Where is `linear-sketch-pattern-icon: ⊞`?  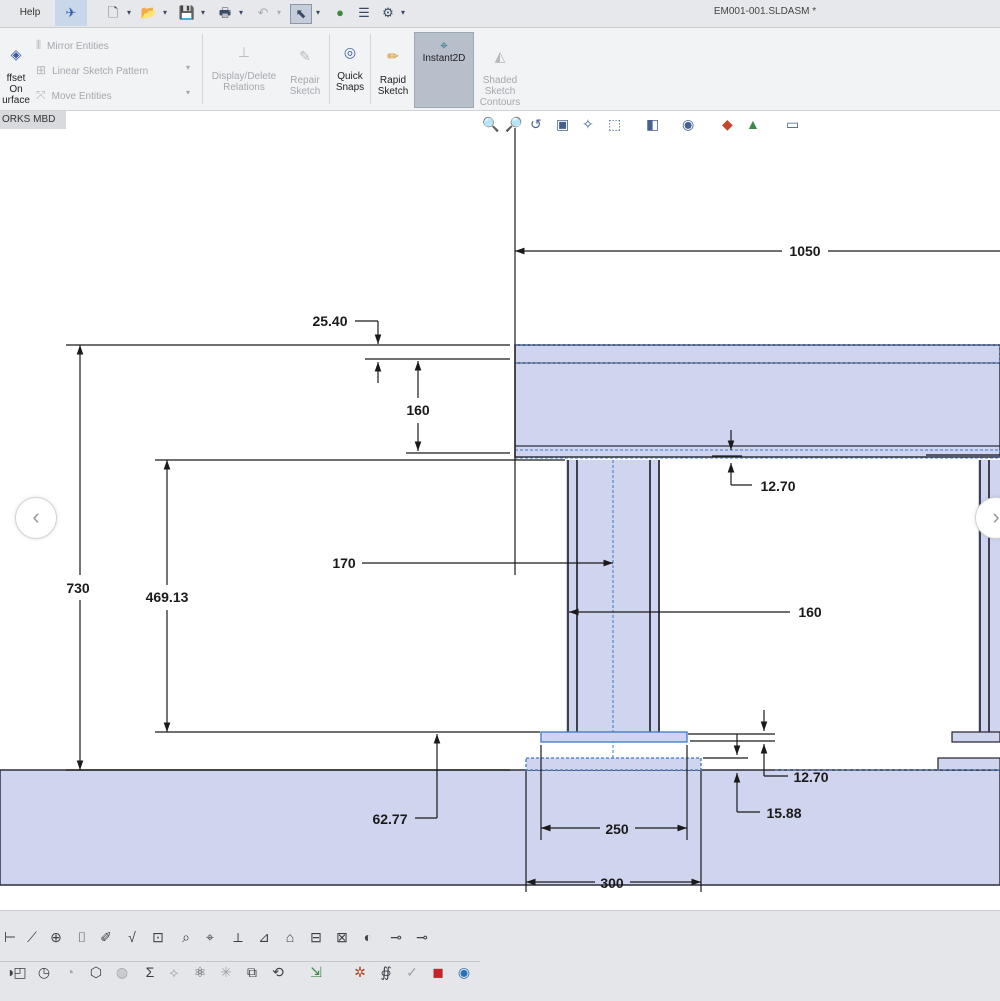 linear-sketch-pattern-icon: ⊞ is located at coordinates (41, 70).